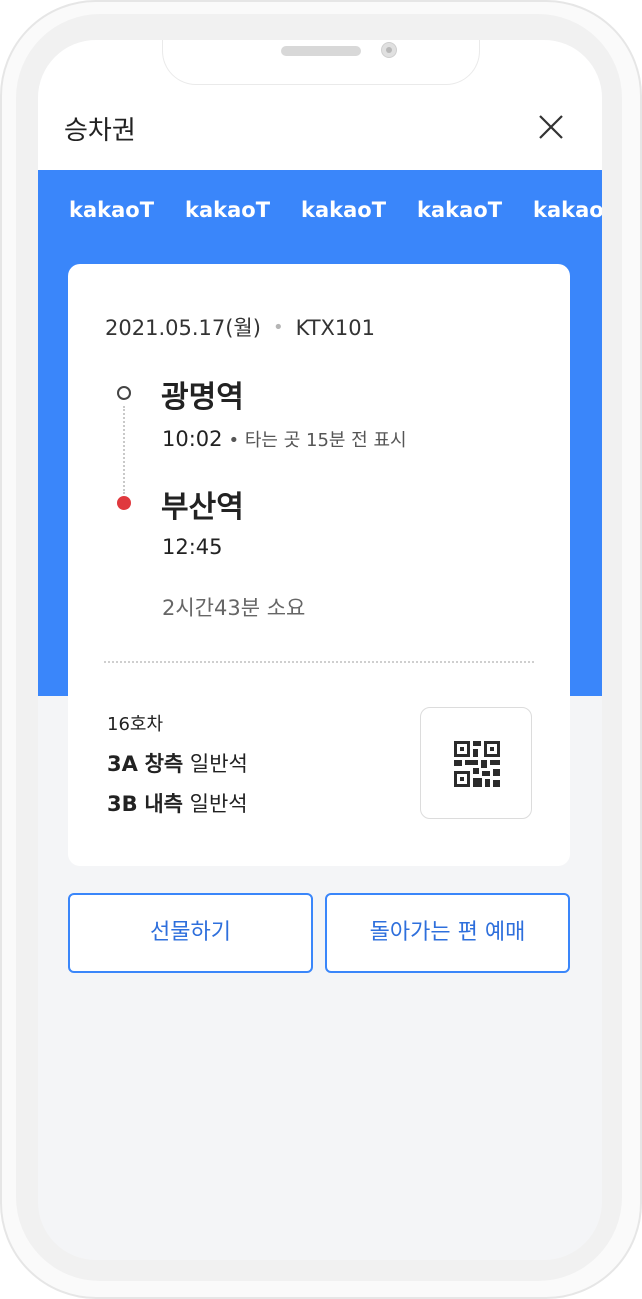  What do you see at coordinates (234, 608) in the screenshot?
I see `travel-duration: 2시간43분 소요` at bounding box center [234, 608].